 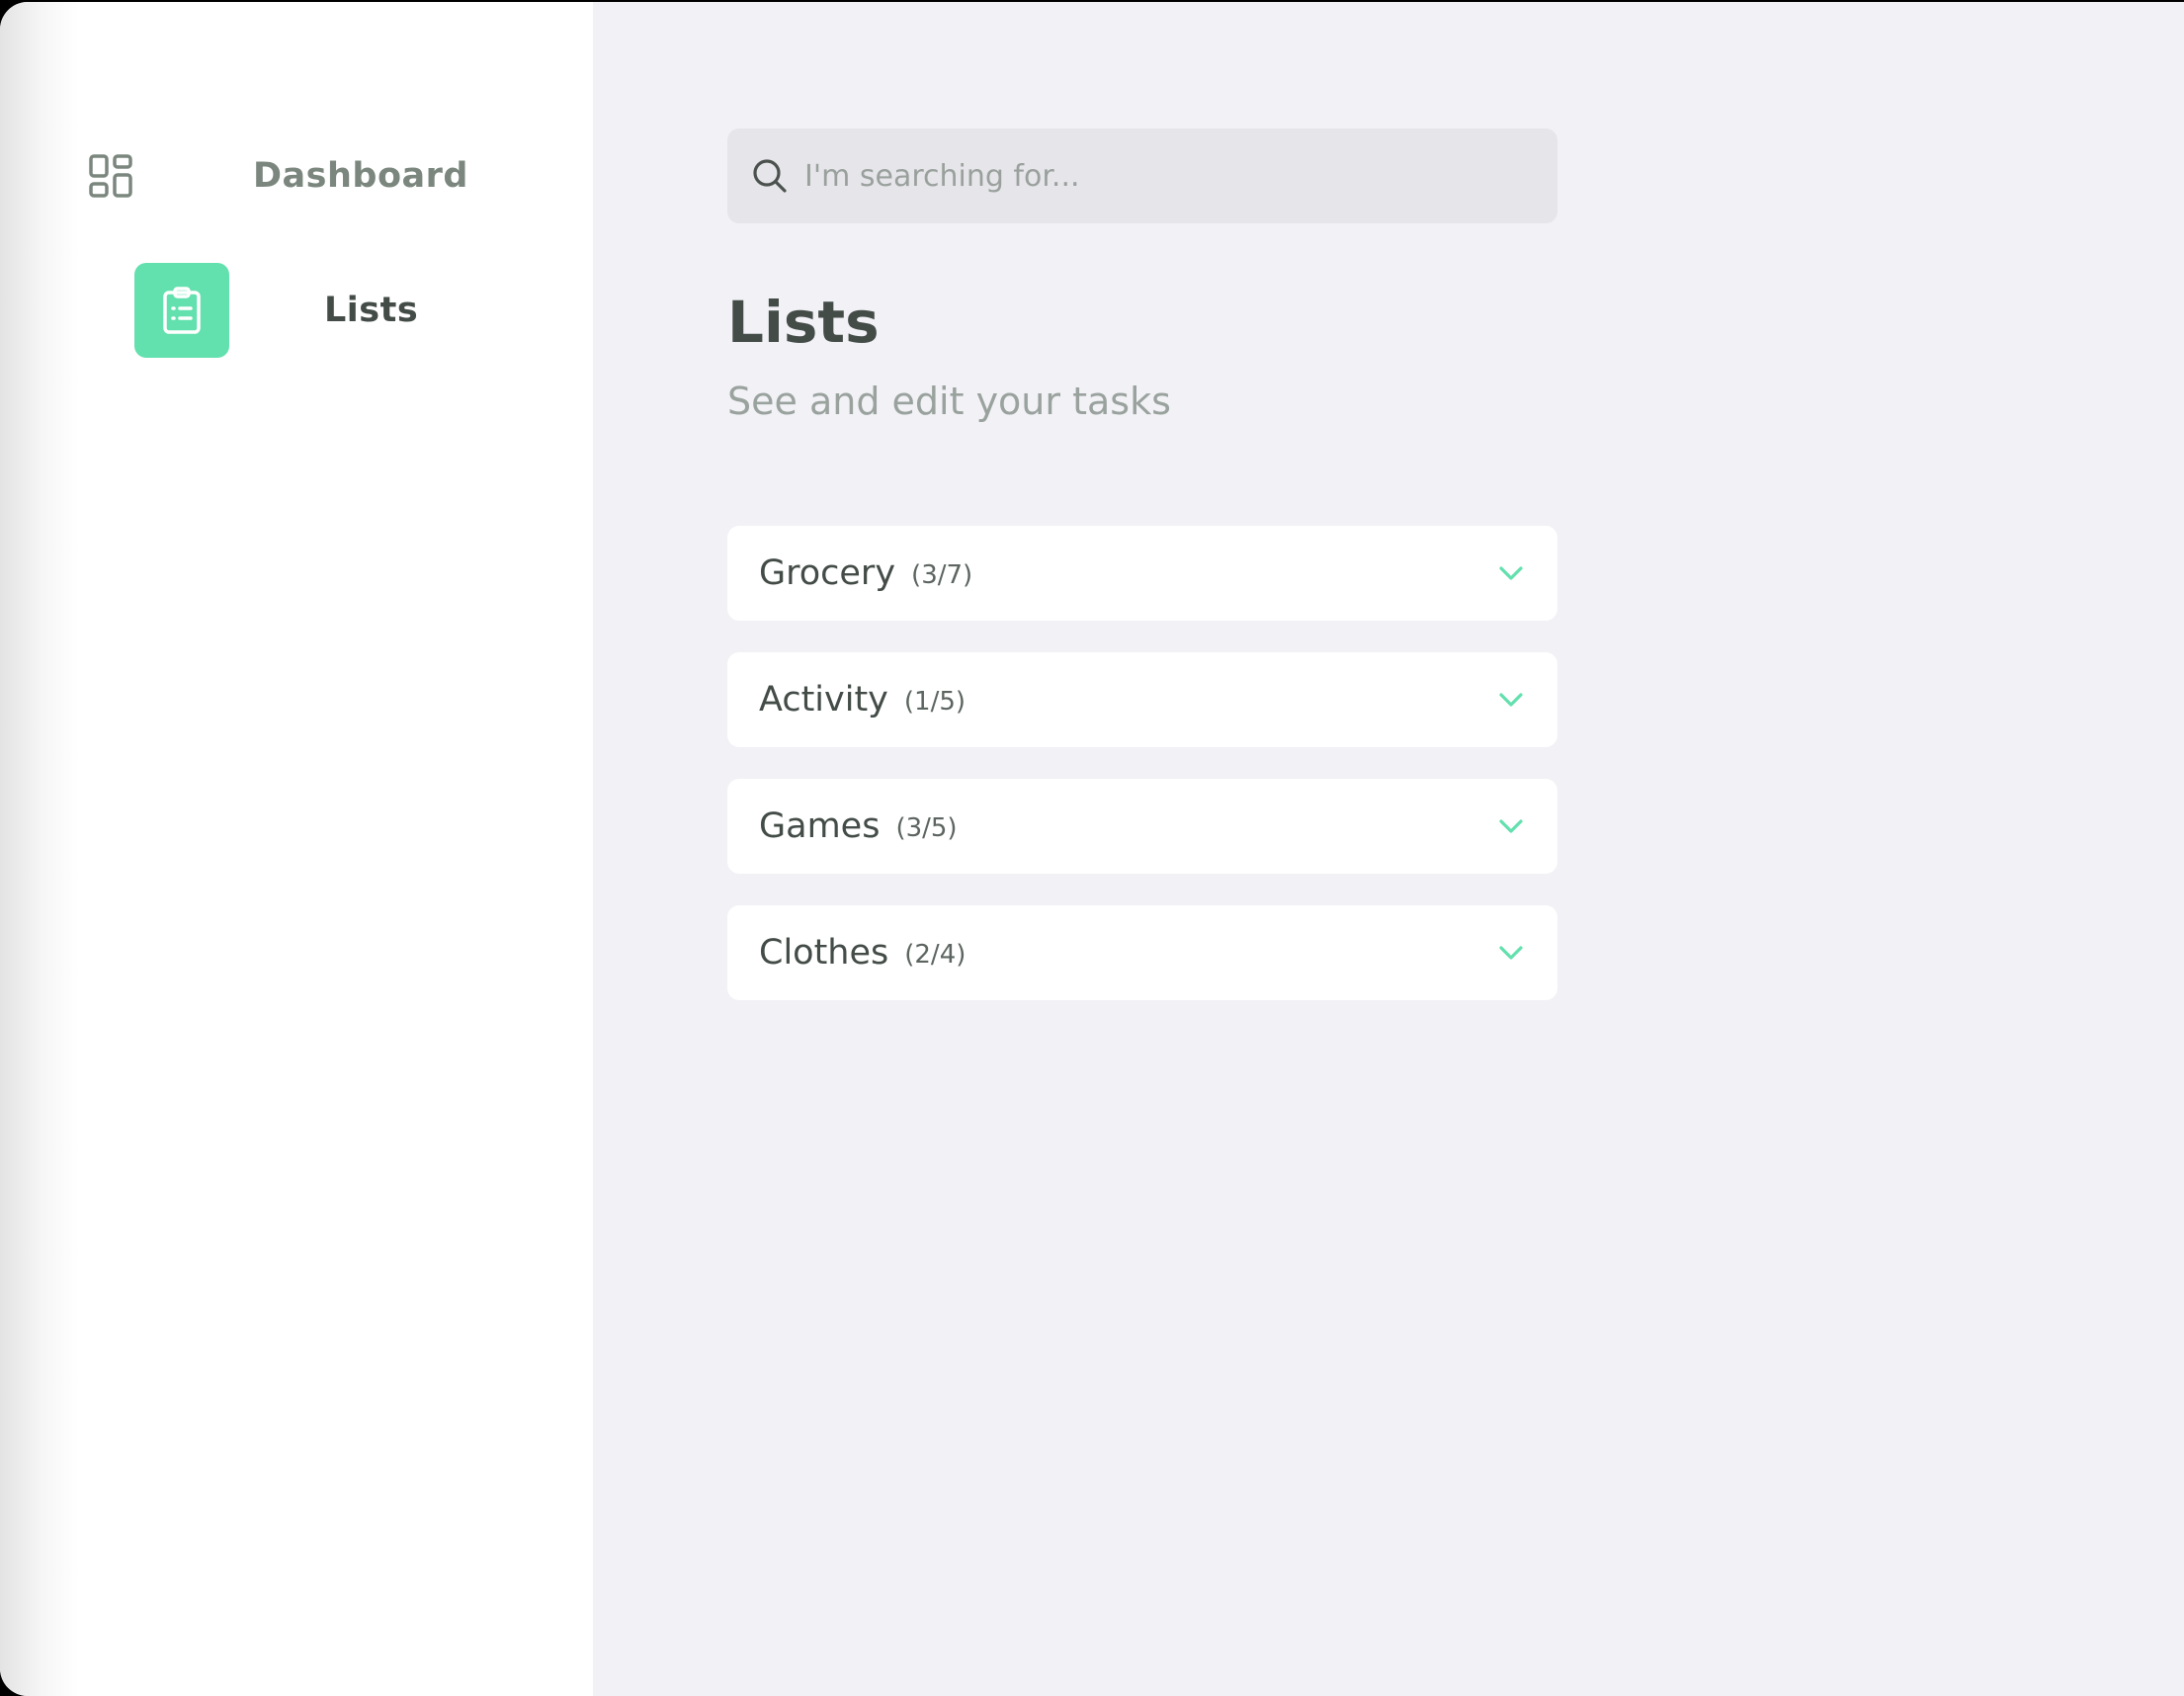 What do you see at coordinates (1142, 699) in the screenshot?
I see `list-item-activity: Activity (1/5)` at bounding box center [1142, 699].